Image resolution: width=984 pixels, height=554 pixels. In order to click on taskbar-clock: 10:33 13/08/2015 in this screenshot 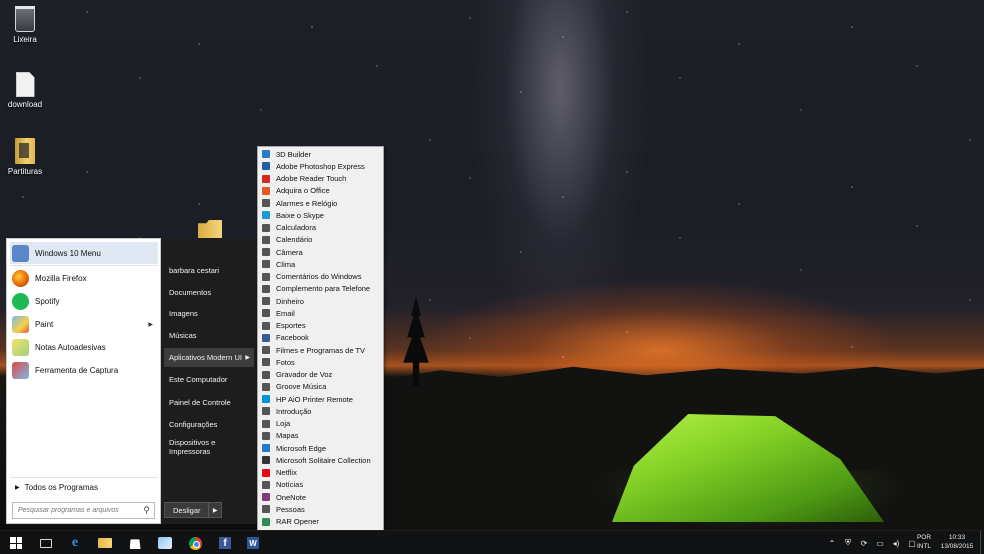, I will do `click(957, 542)`.